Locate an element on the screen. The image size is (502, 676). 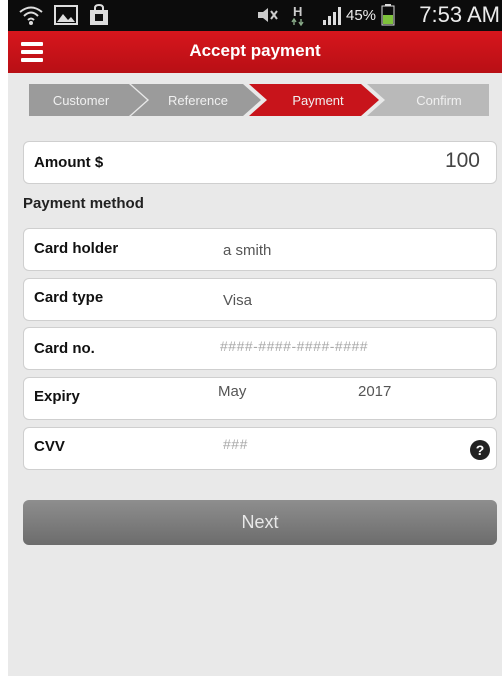
step-label: Customer is located at coordinates (81, 100).